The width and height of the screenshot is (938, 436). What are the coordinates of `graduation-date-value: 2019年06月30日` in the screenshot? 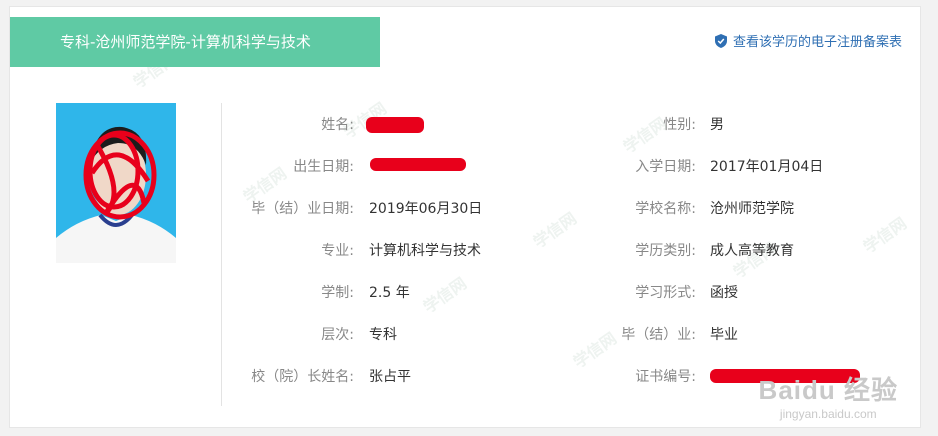 It's located at (426, 209).